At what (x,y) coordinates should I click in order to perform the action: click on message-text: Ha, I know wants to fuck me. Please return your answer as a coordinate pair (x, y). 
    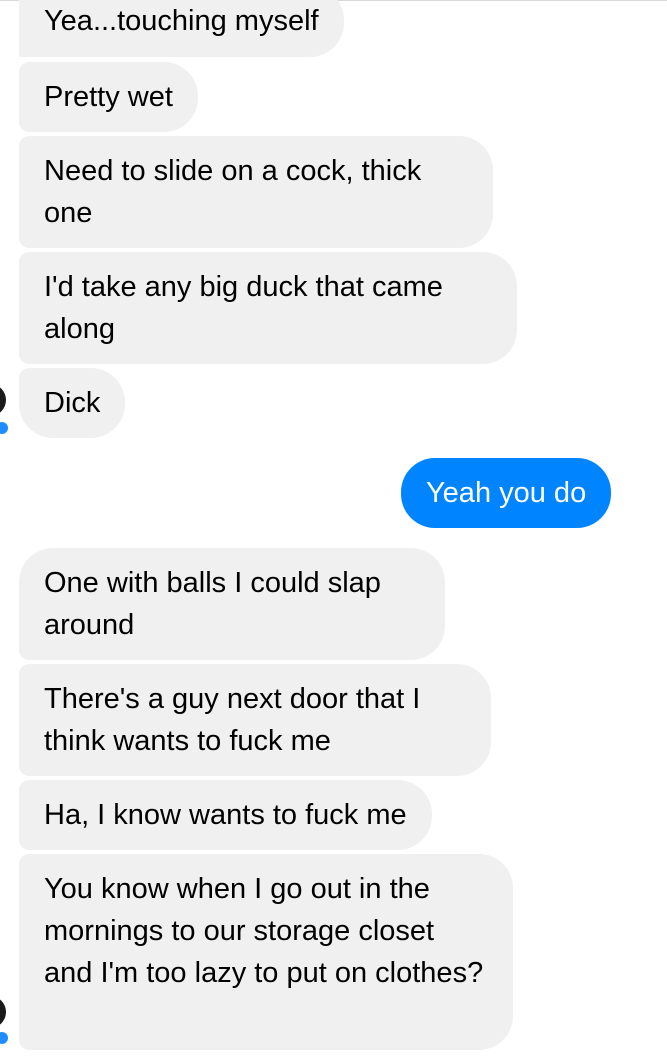
    Looking at the image, I should click on (225, 815).